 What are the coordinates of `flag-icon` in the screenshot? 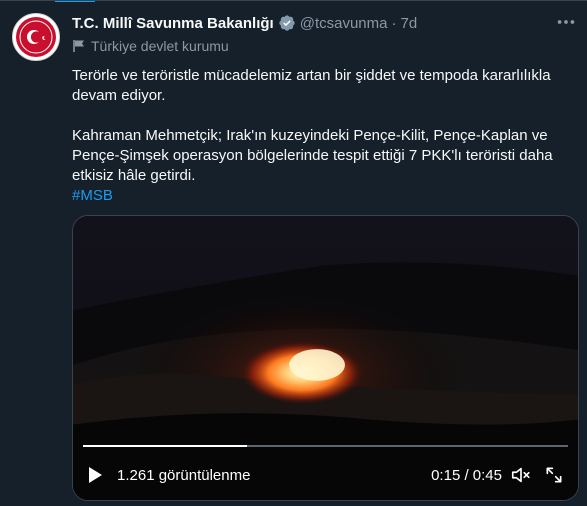 It's located at (78, 46).